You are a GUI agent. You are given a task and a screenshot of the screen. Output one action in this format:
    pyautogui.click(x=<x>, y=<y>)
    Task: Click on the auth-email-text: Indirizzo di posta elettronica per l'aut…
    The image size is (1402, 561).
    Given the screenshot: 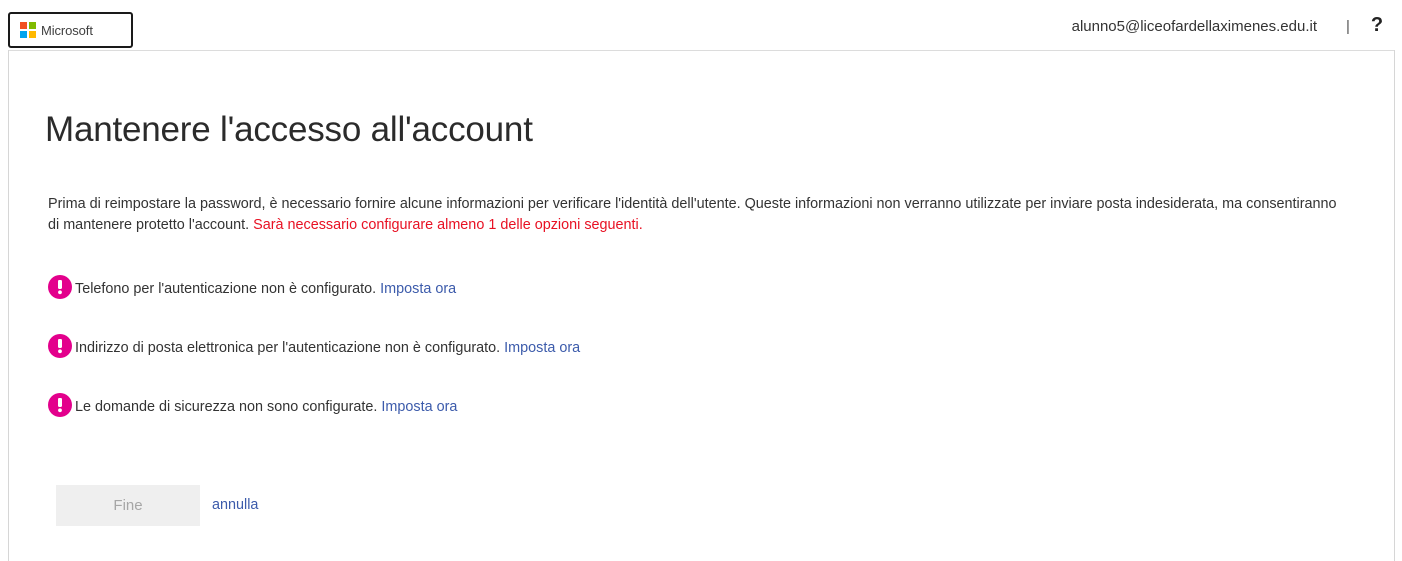 What is the action you would take?
    pyautogui.click(x=288, y=348)
    